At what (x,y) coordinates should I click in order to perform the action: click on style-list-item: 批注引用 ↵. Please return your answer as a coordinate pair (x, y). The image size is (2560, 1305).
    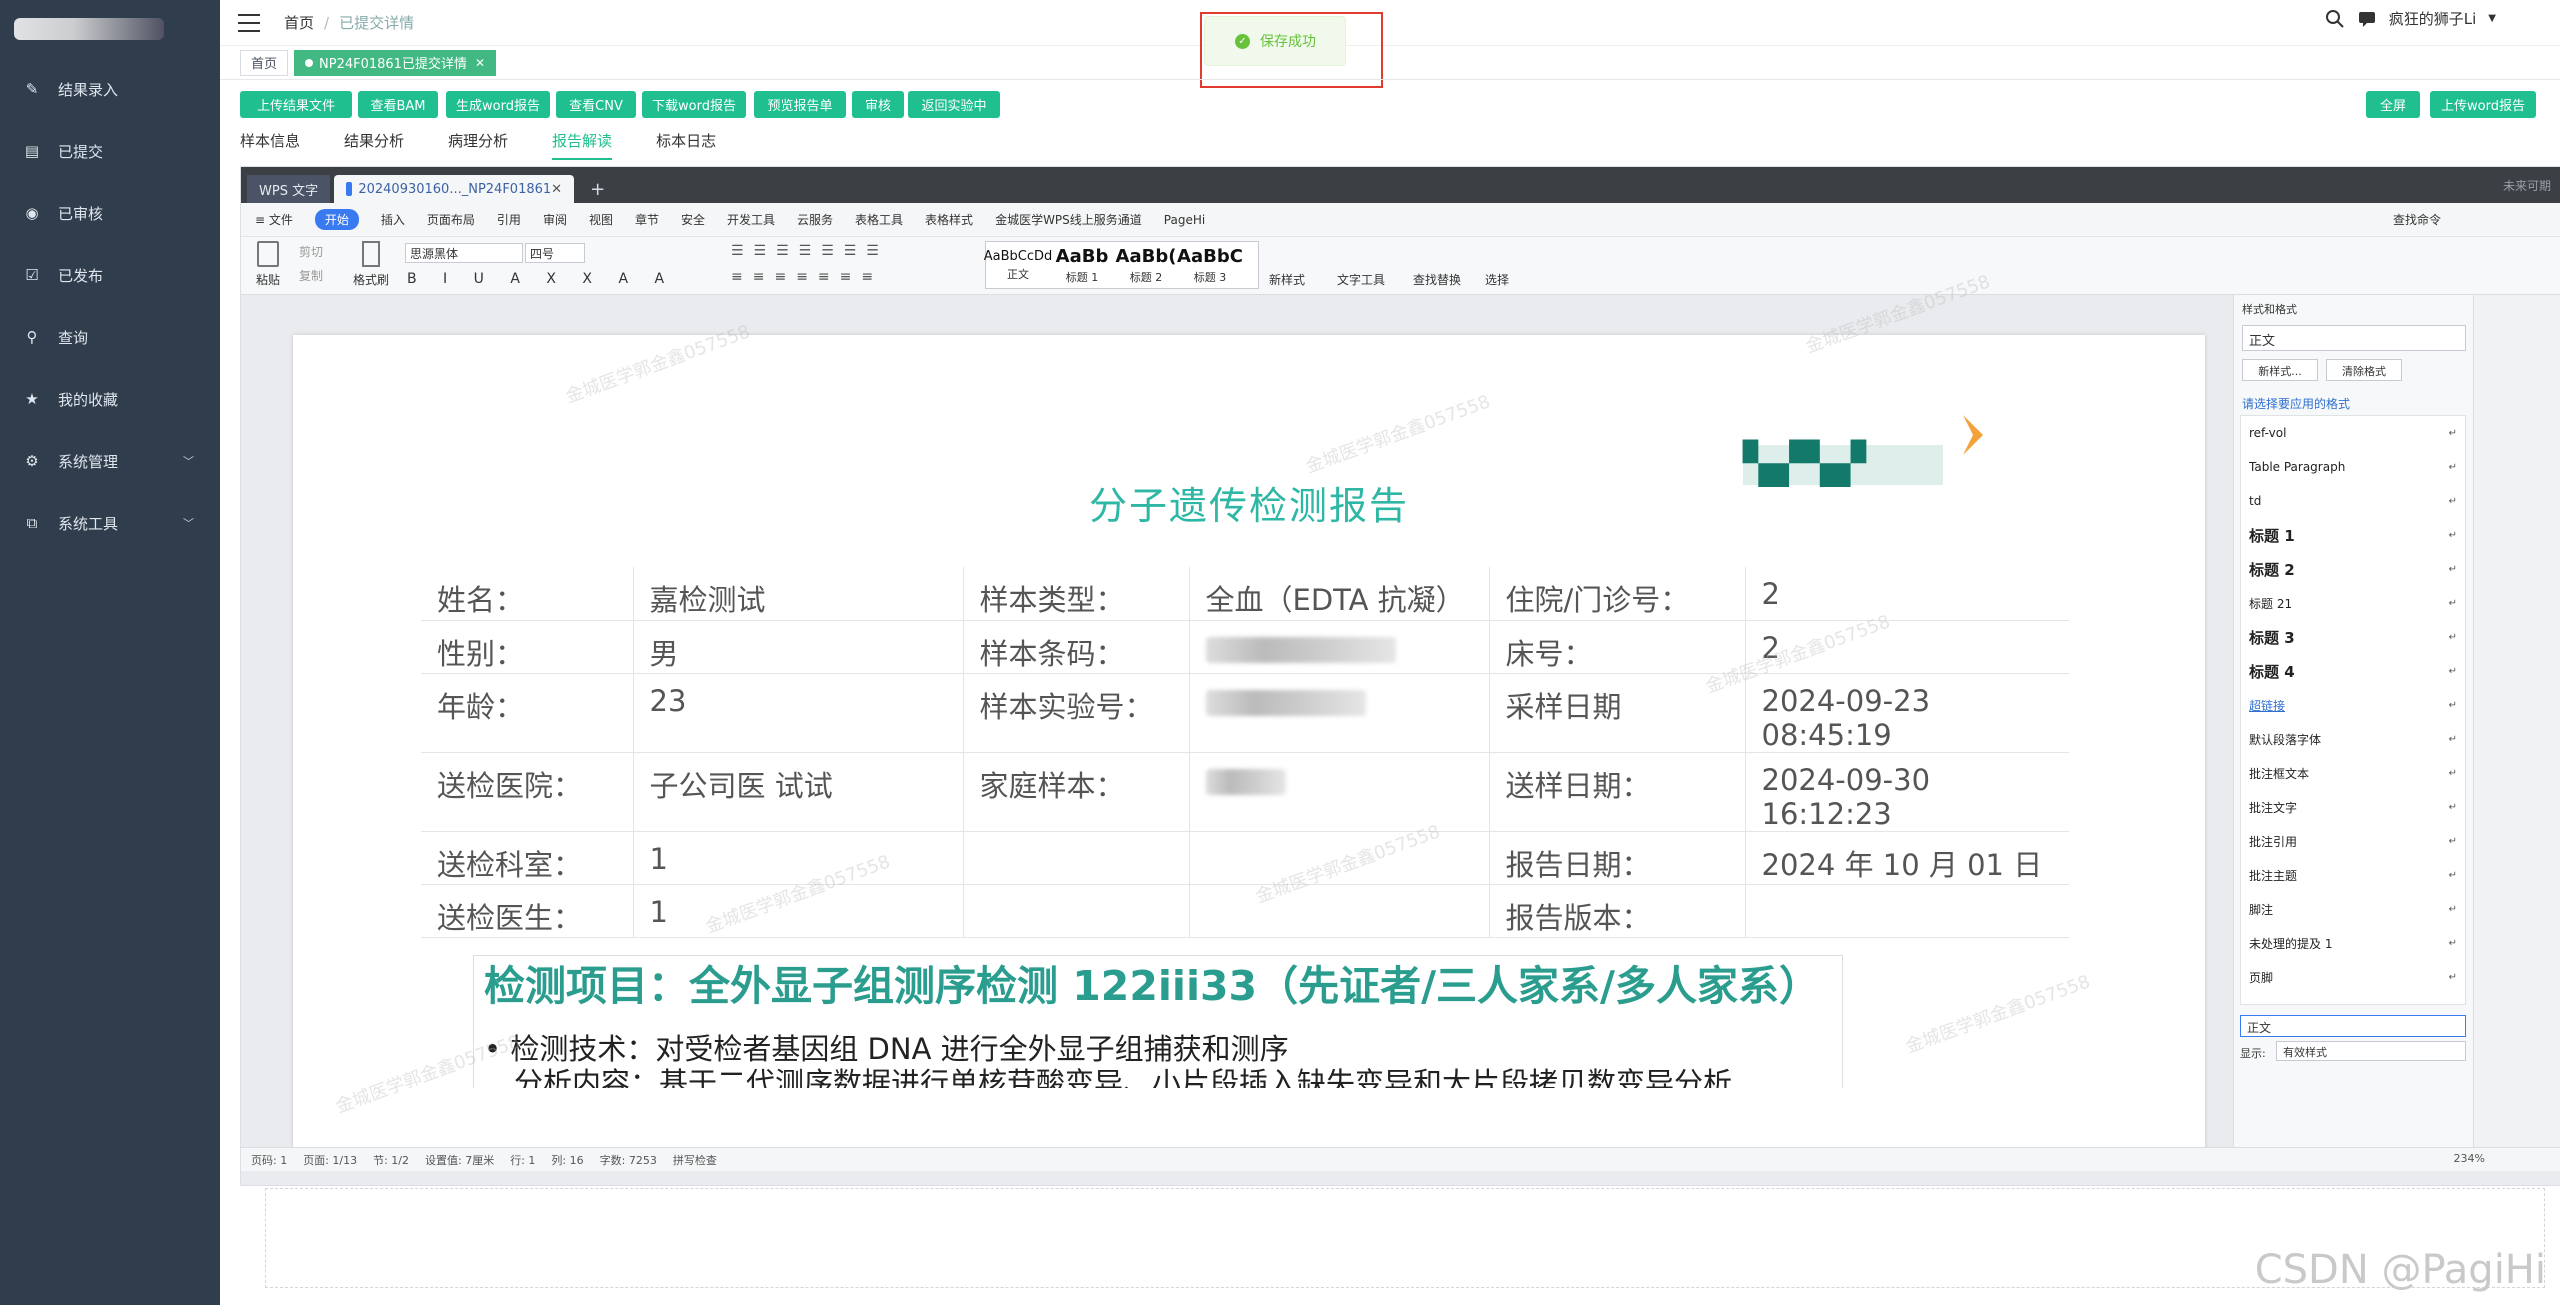
    Looking at the image, I should click on (2353, 841).